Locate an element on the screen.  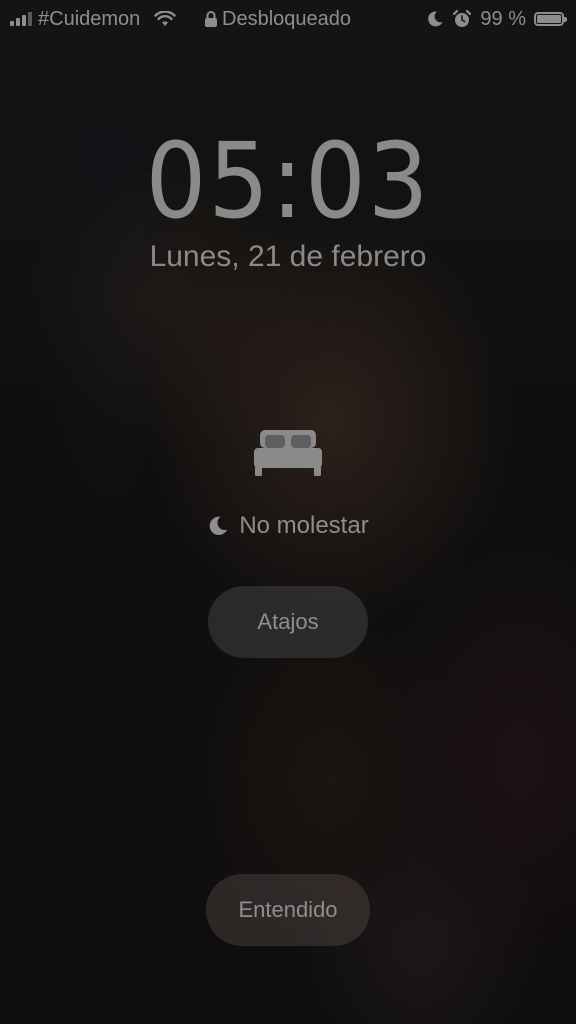
lockscreen-time: 05:03 is located at coordinates (288, 181).